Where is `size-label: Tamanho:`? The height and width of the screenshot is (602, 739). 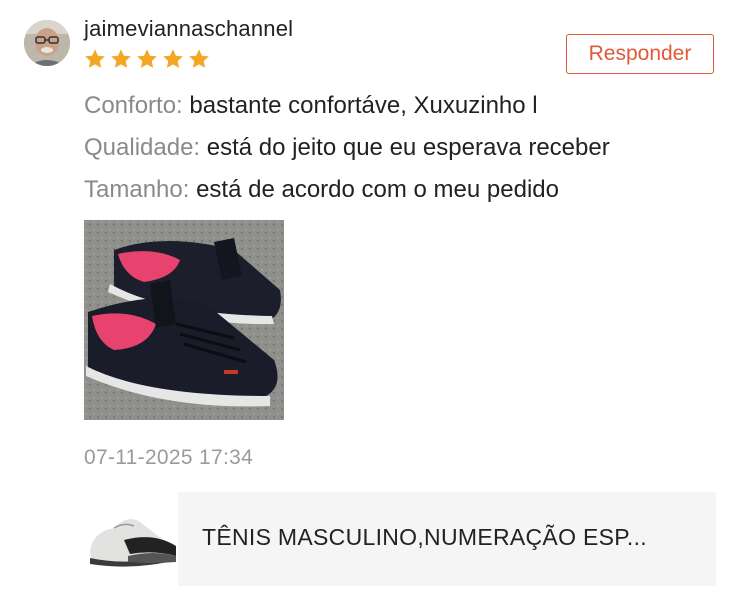
size-label: Tamanho: is located at coordinates (137, 189).